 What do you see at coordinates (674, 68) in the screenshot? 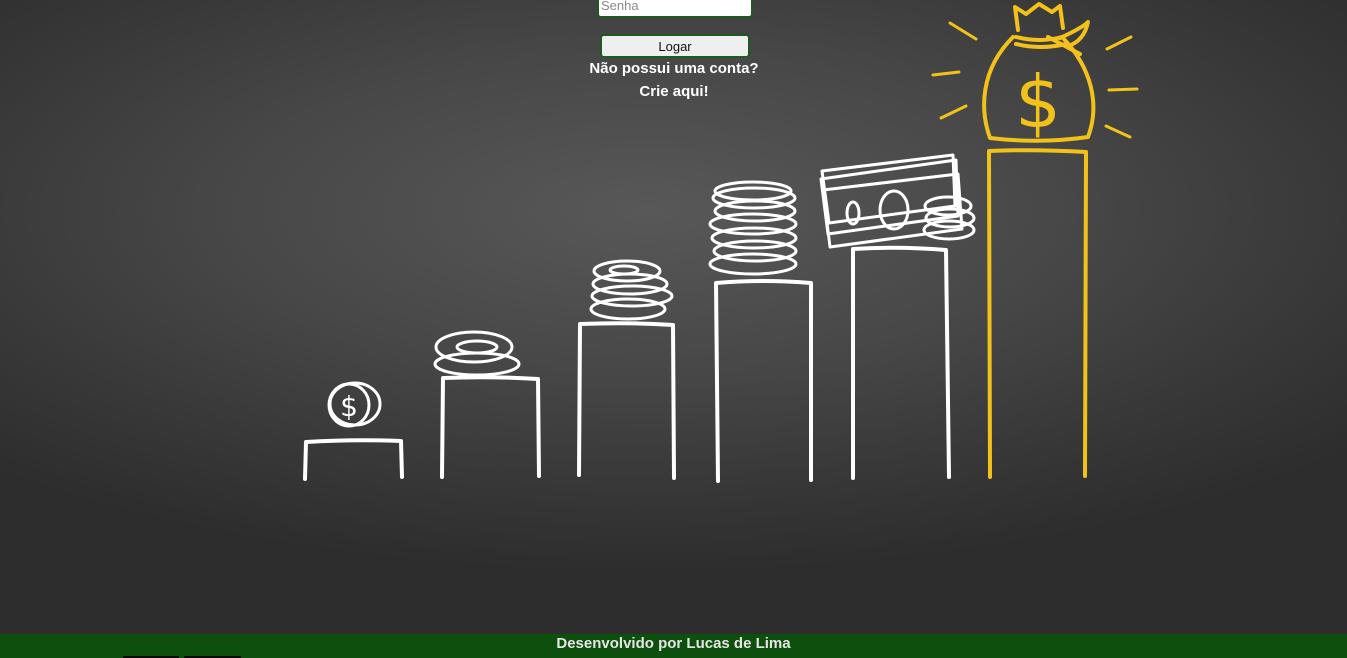
I see `signup-prompt: Não possui uma conta?` at bounding box center [674, 68].